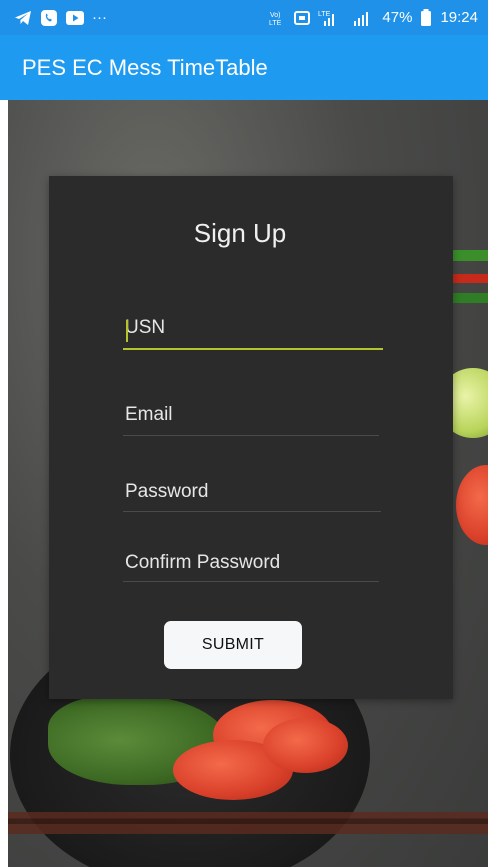  I want to click on text-cursor, so click(127, 331).